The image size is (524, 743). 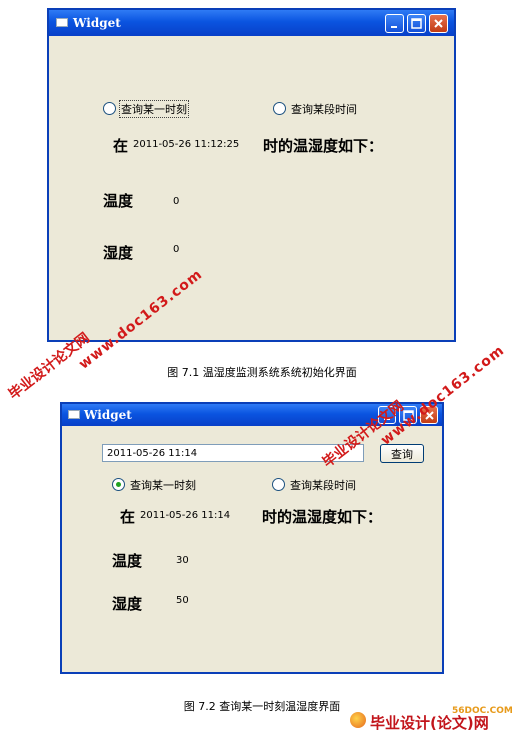 What do you see at coordinates (262, 372) in the screenshot?
I see `figure-7-1-caption: 图 7.1 温湿度监测系统系统初始化界面` at bounding box center [262, 372].